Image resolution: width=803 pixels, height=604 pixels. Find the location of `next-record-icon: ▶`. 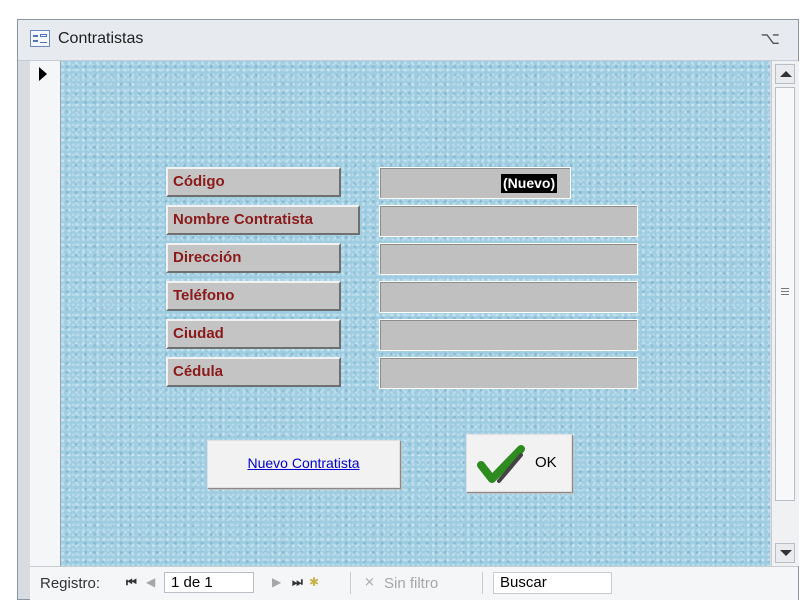

next-record-icon: ▶ is located at coordinates (276, 582).